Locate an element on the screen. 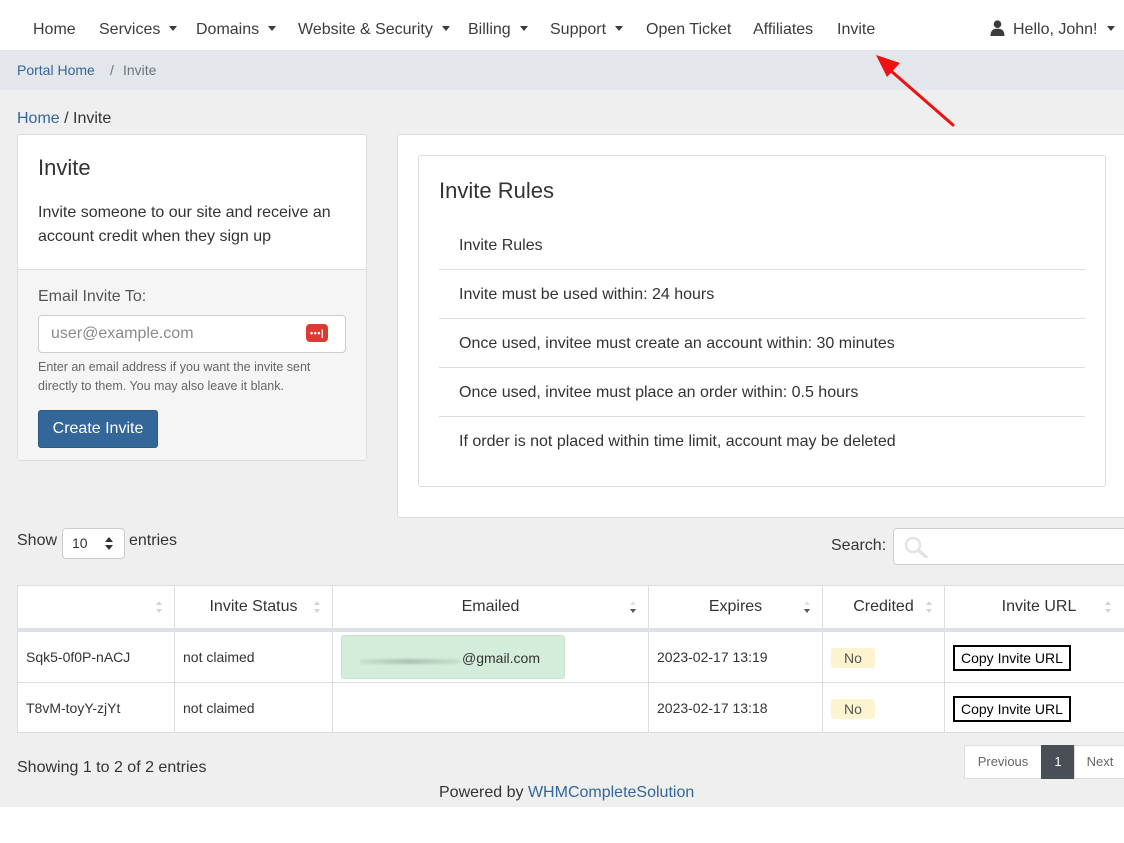 The width and height of the screenshot is (1124, 843). table-info: Showing 1 to 2 of 2 entries is located at coordinates (112, 767).